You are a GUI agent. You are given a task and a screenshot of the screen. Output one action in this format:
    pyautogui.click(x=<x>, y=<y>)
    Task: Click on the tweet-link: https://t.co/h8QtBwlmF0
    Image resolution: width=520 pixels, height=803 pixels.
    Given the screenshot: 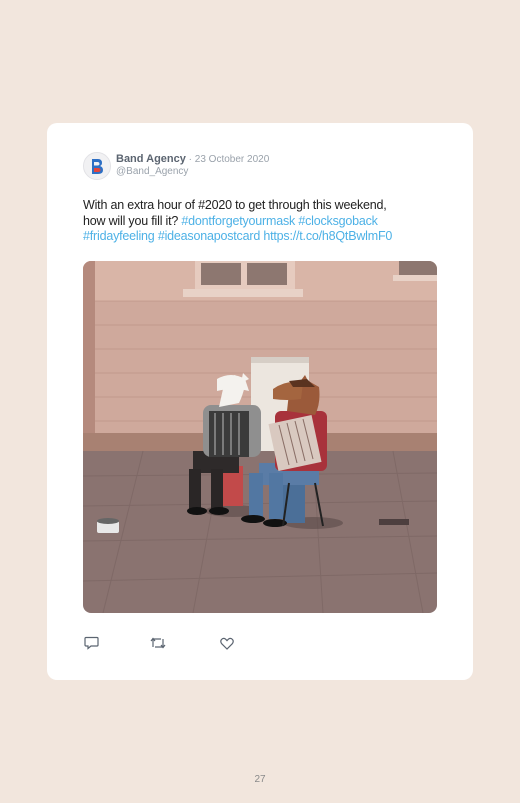 What is the action you would take?
    pyautogui.click(x=326, y=236)
    